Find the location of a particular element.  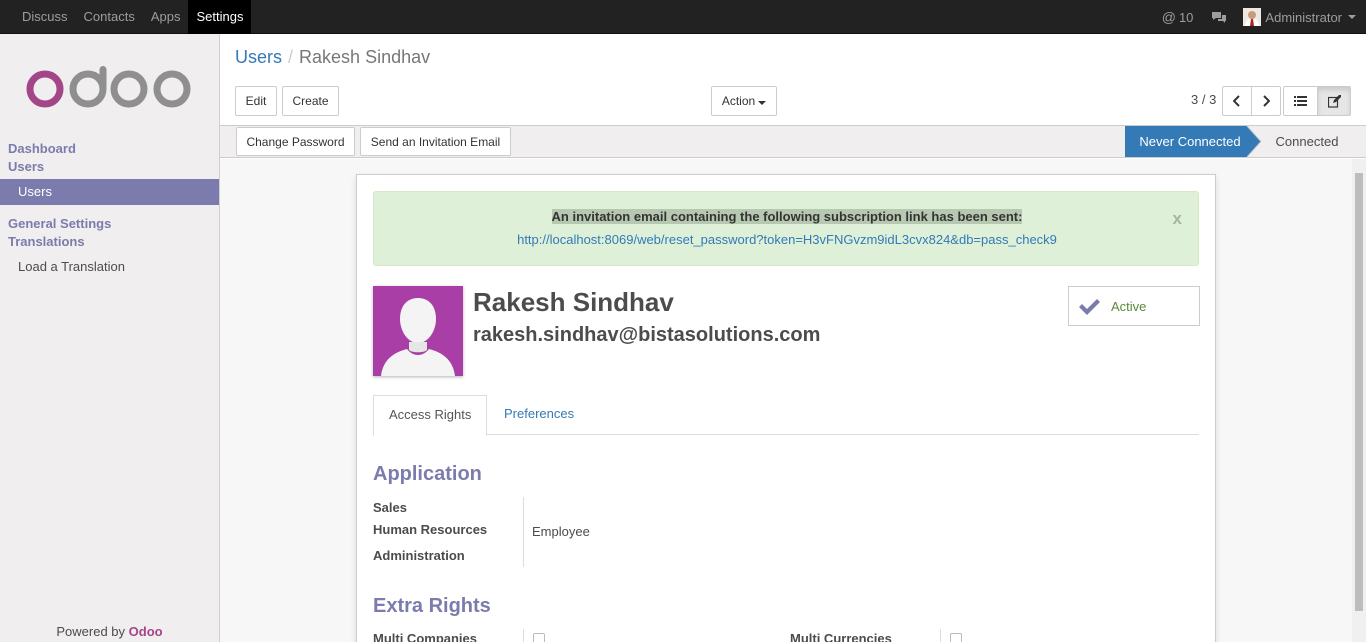

extra-rights-section-title: Extra Rights is located at coordinates (432, 606).